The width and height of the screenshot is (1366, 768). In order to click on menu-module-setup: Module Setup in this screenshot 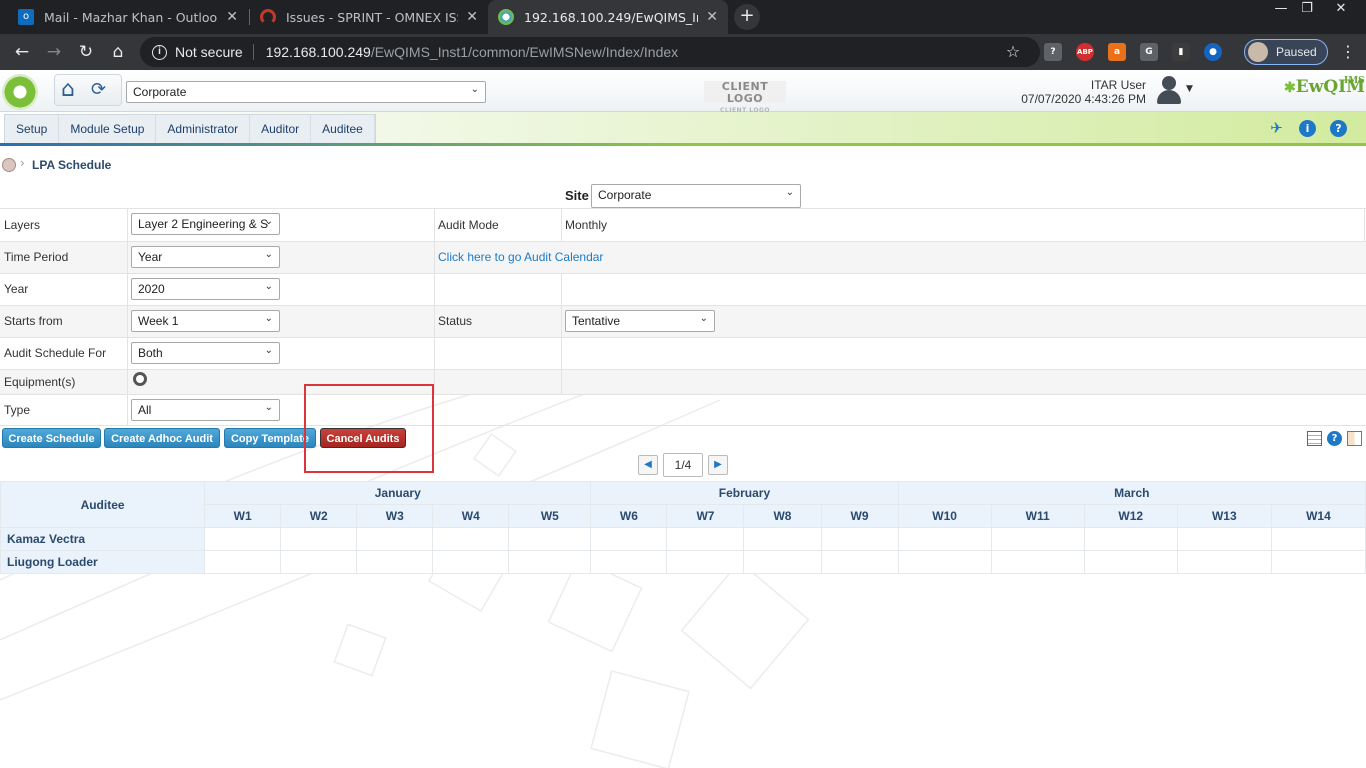, I will do `click(108, 129)`.